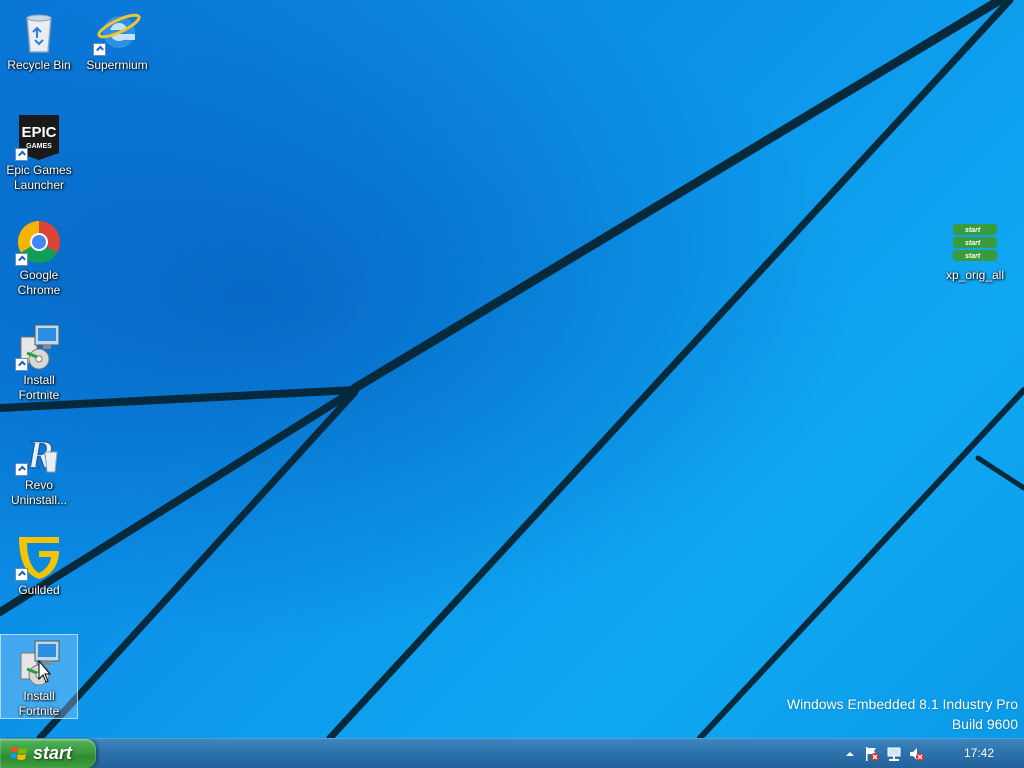 This screenshot has height=768, width=1024. I want to click on start-label: start, so click(53, 753).